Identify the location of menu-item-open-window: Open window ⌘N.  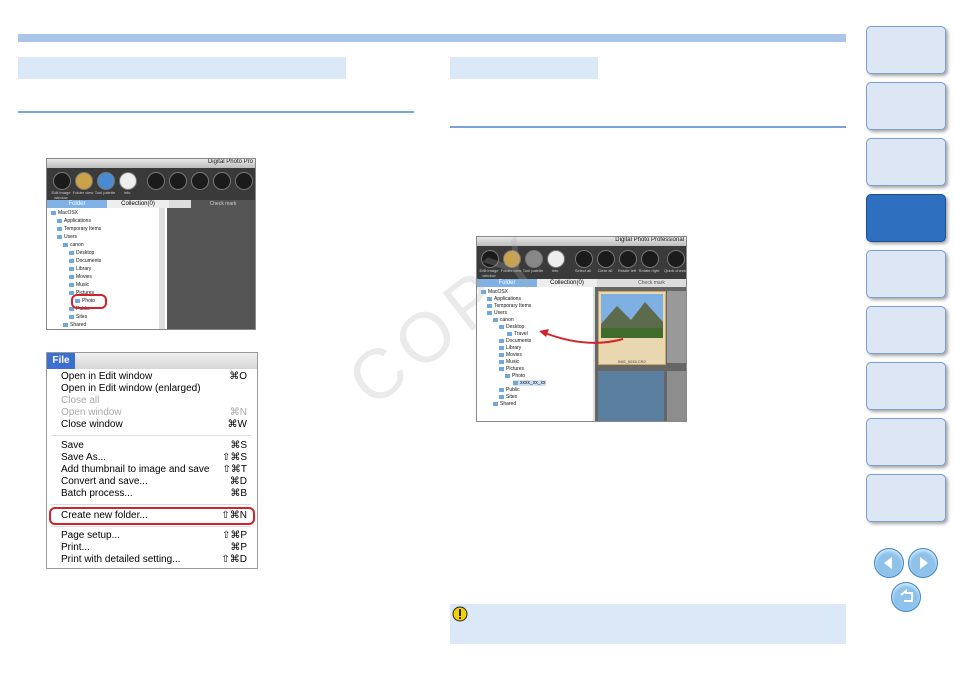
(152, 413).